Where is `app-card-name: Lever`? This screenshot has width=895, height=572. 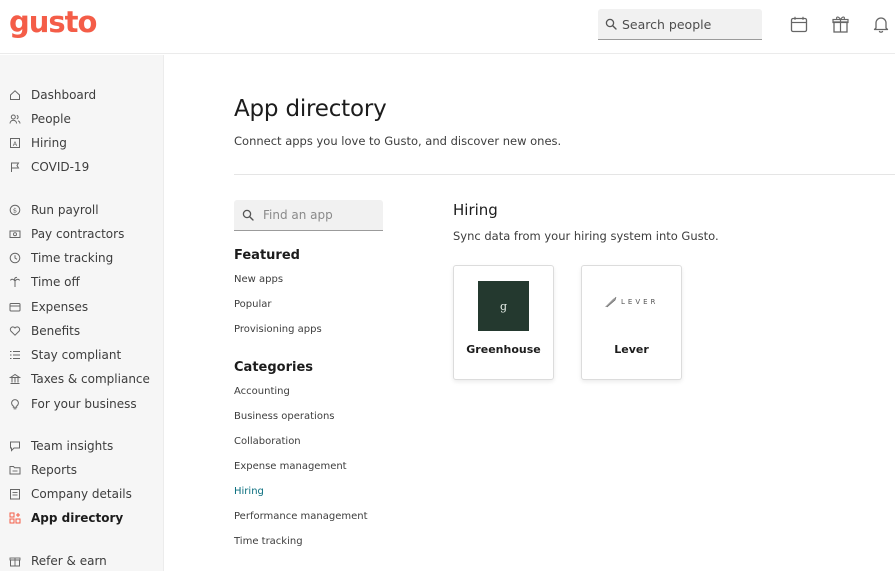
app-card-name: Lever is located at coordinates (631, 349).